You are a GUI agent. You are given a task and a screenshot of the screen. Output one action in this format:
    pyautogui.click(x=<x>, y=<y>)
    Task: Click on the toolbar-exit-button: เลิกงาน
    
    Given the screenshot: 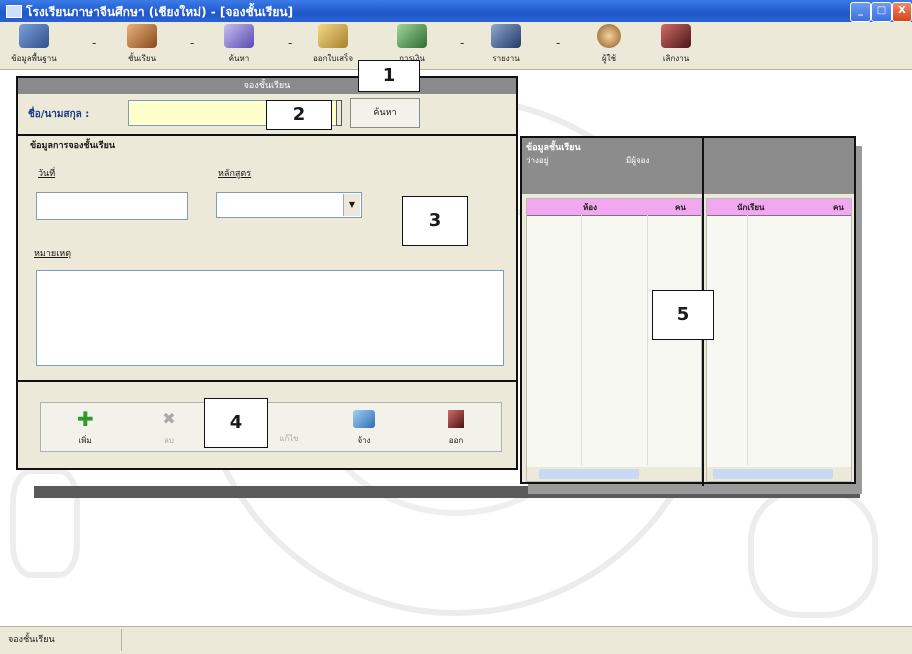 What is the action you would take?
    pyautogui.click(x=676, y=46)
    